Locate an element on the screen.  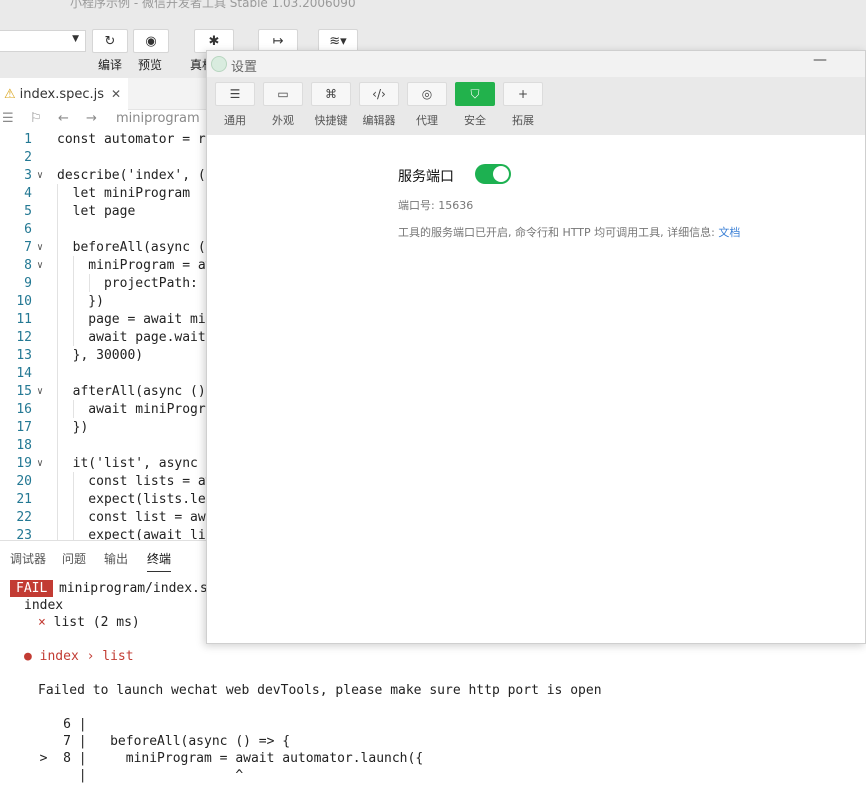
tab-security: ⛉ is located at coordinates (475, 94).